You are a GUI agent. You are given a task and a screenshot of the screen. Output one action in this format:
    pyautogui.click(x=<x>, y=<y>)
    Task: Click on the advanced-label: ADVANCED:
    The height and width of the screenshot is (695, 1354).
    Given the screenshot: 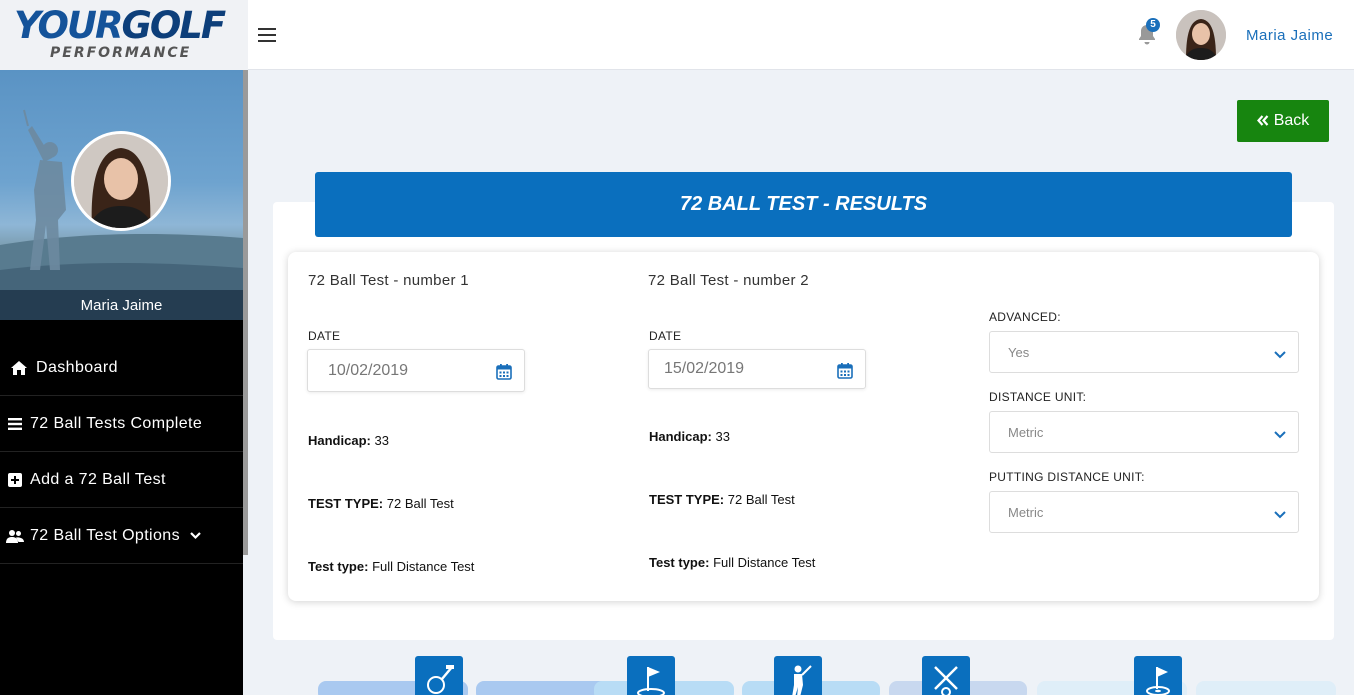 What is the action you would take?
    pyautogui.click(x=1025, y=317)
    